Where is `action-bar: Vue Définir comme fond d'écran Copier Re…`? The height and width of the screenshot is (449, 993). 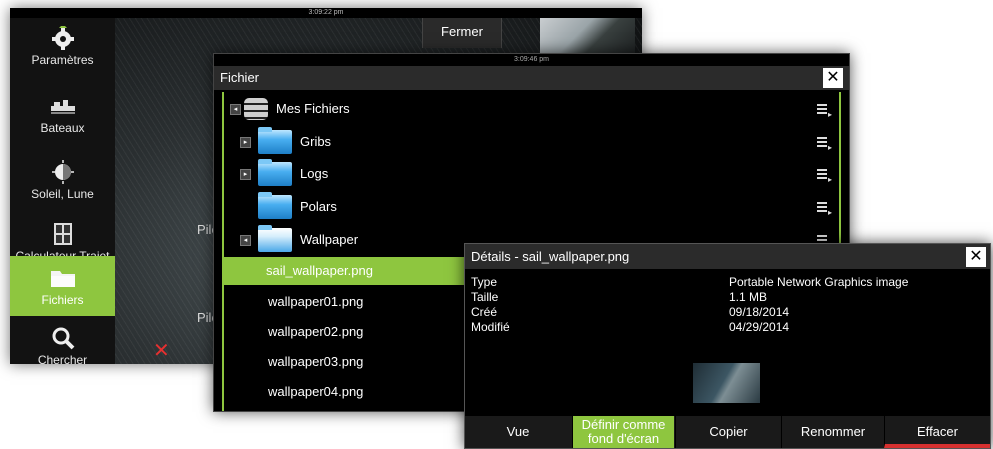
action-bar: Vue Définir comme fond d'écran Copier Re… is located at coordinates (727, 432).